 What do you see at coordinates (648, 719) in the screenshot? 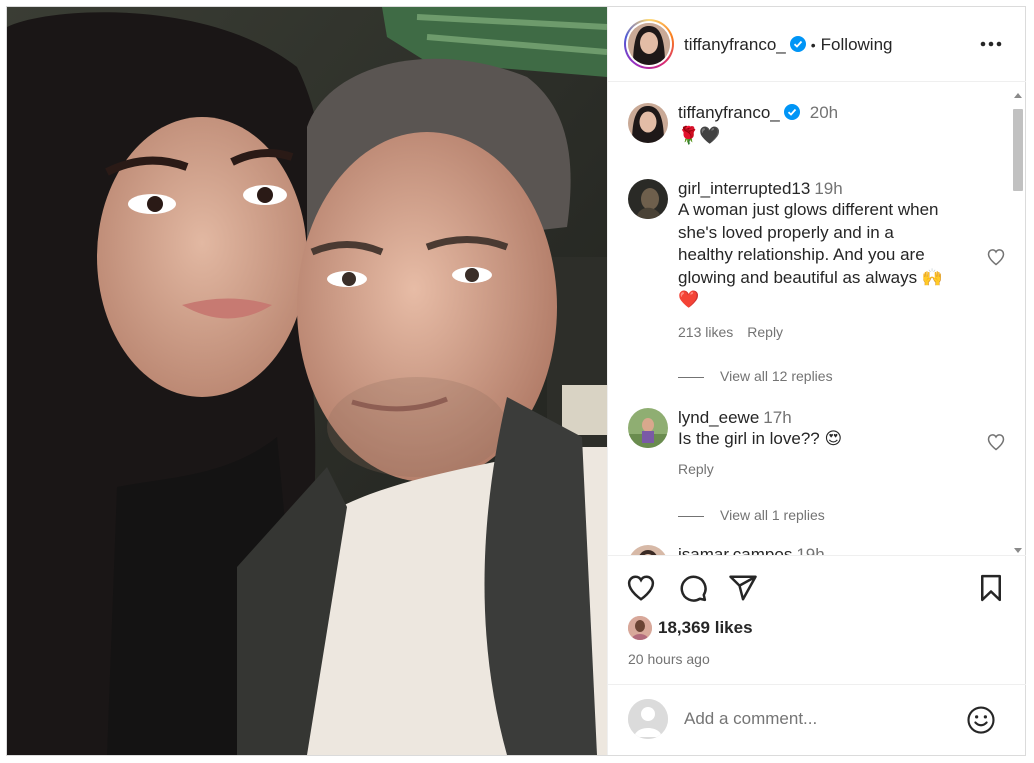
I see `current-user-avatar` at bounding box center [648, 719].